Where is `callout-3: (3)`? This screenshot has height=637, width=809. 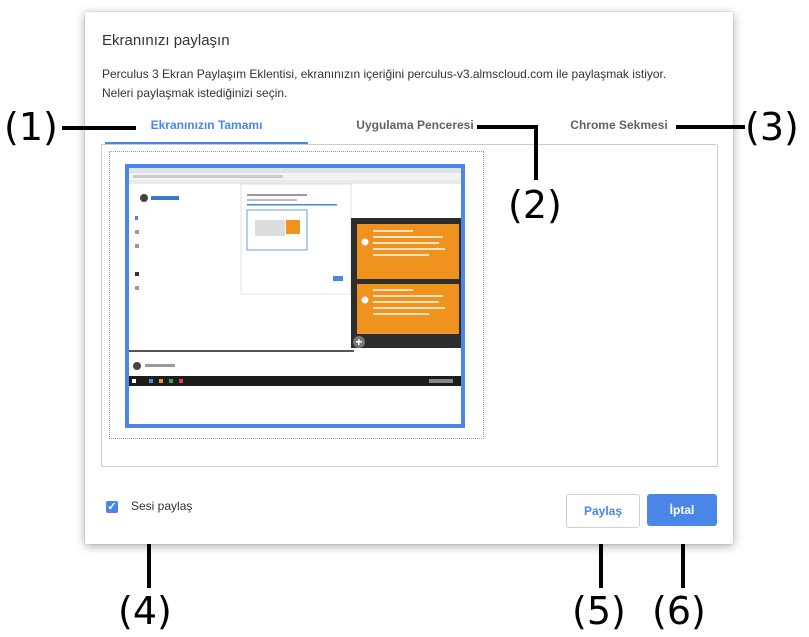 callout-3: (3) is located at coordinates (772, 127).